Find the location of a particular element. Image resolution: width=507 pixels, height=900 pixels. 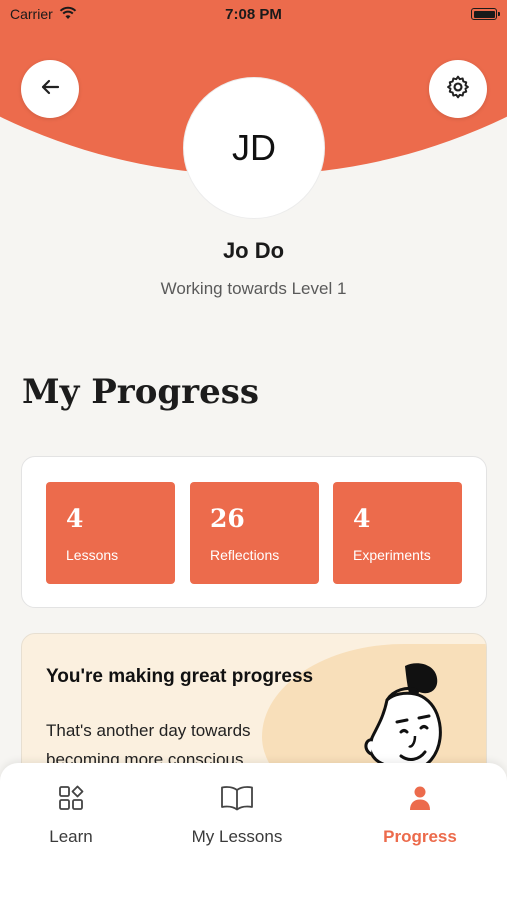

avatar: JD is located at coordinates (254, 148).